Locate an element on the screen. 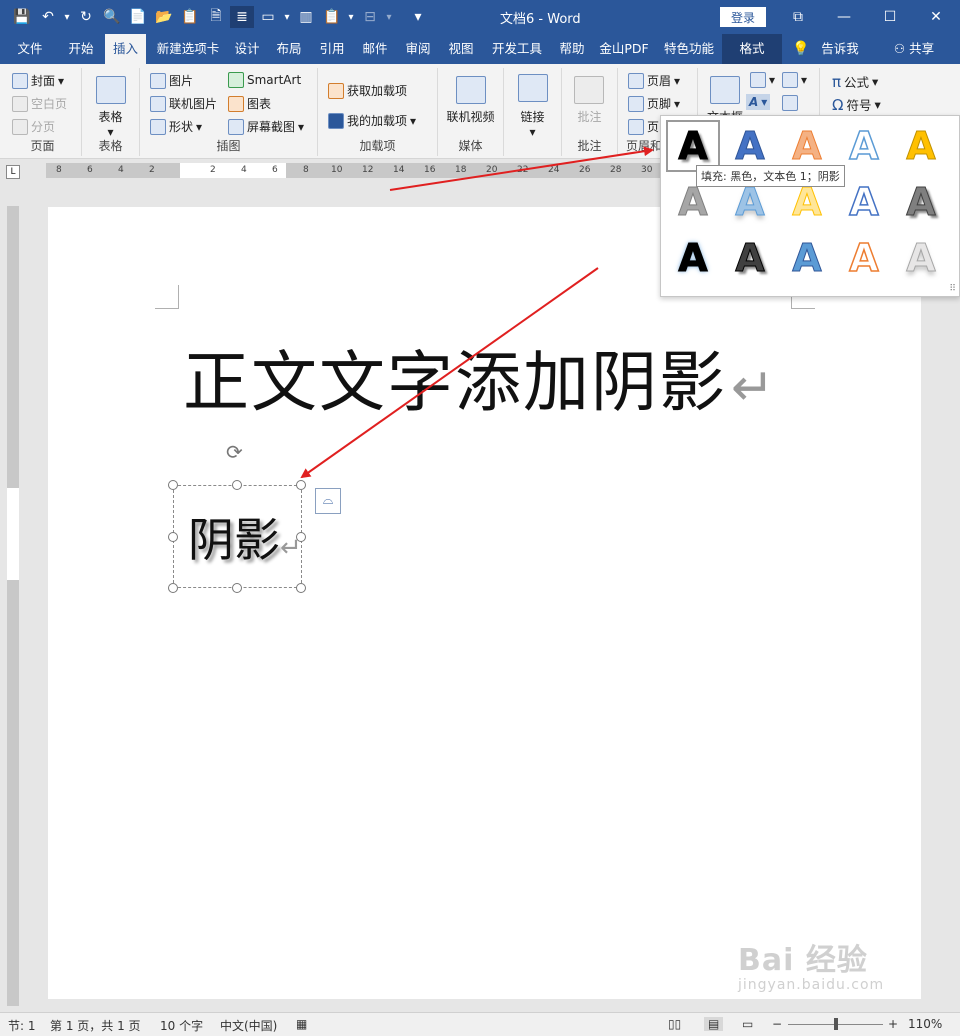  print-layout-icon: ▤ is located at coordinates (714, 1024).